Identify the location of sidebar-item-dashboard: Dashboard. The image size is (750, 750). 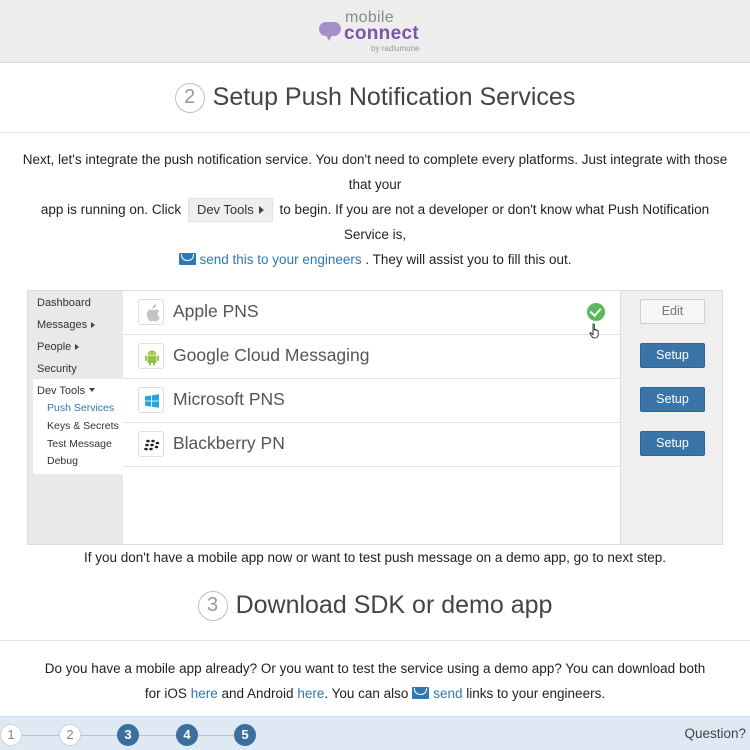
(64, 303).